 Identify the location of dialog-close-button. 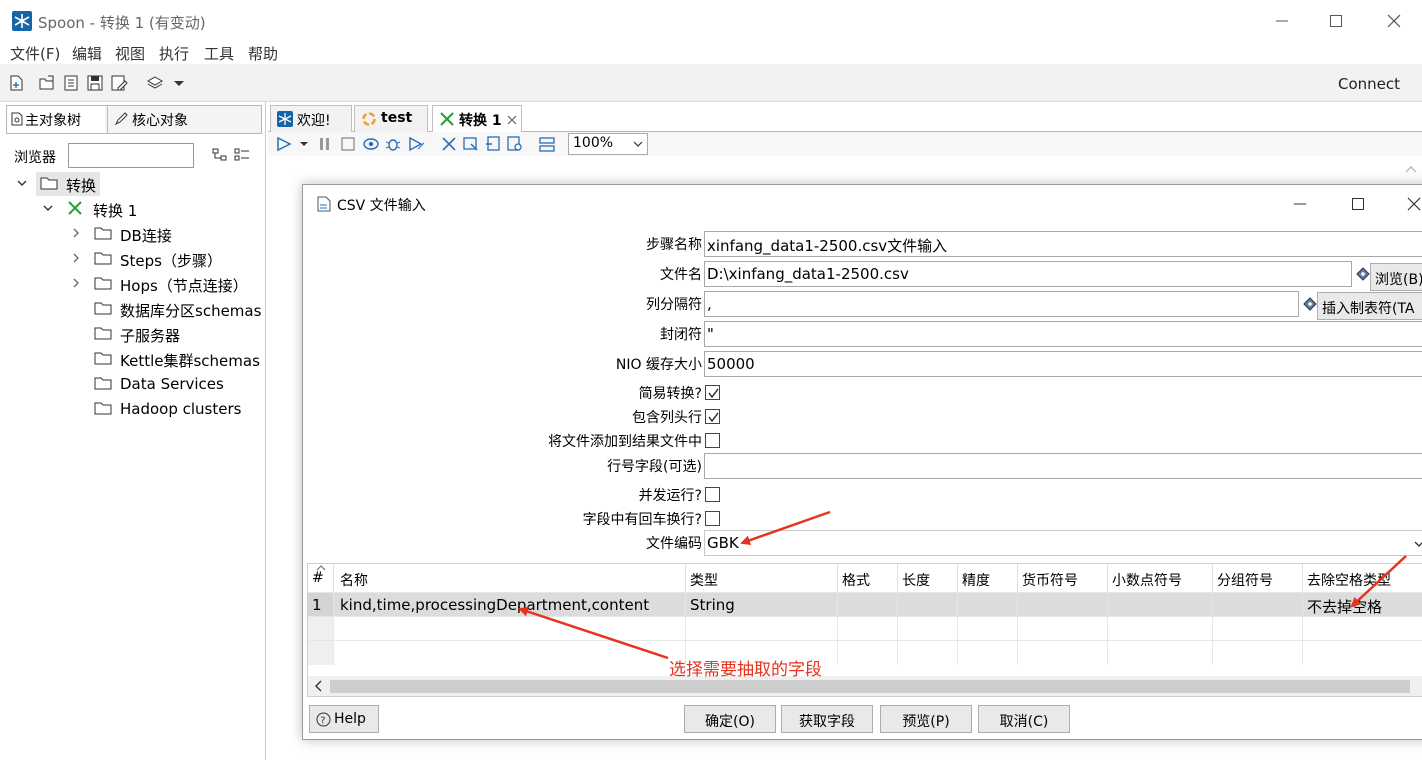
(1410, 203).